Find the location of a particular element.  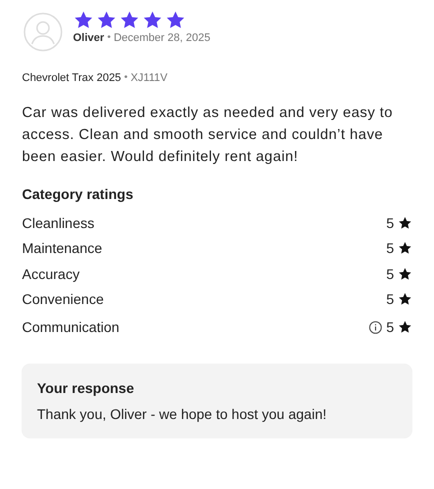

category-name: Cleanliness is located at coordinates (58, 222).